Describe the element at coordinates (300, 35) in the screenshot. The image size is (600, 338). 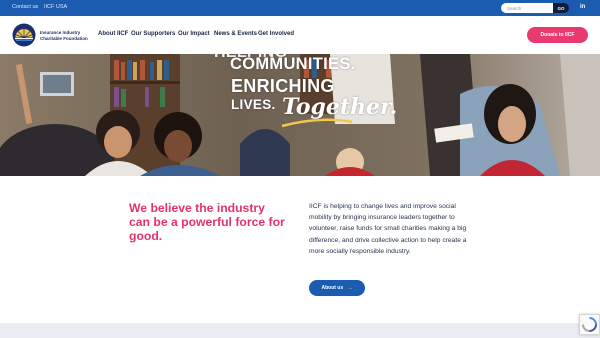
I see `main-navigation` at that location.